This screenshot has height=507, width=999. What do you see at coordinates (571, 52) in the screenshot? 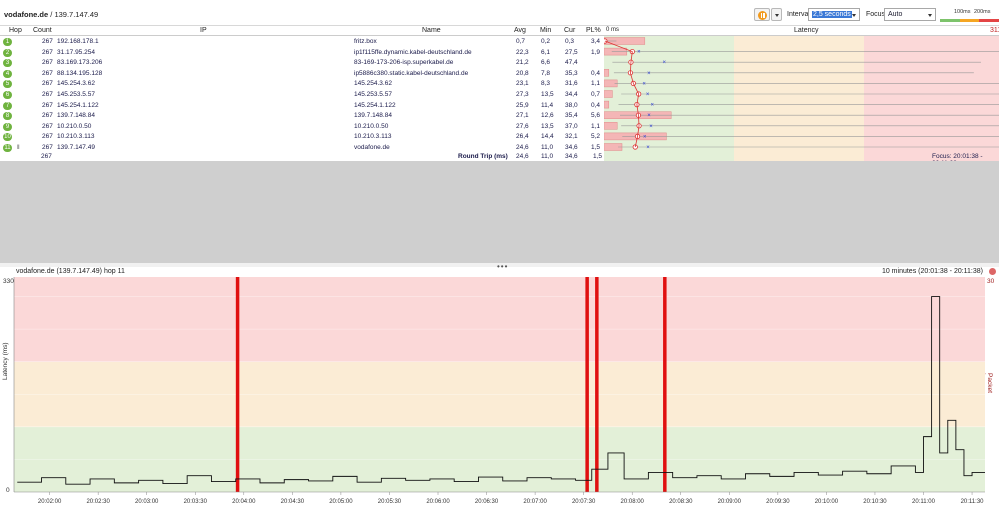
I see `cell-cur: 27,5` at bounding box center [571, 52].